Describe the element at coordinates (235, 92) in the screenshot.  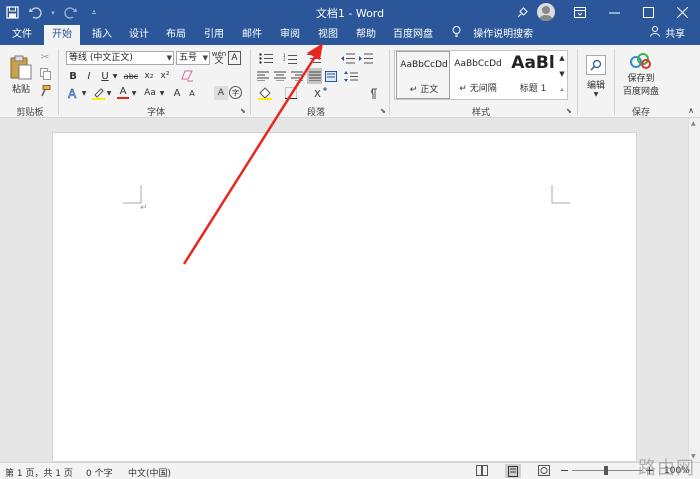
I see `enclose-characters-icon: 字` at that location.